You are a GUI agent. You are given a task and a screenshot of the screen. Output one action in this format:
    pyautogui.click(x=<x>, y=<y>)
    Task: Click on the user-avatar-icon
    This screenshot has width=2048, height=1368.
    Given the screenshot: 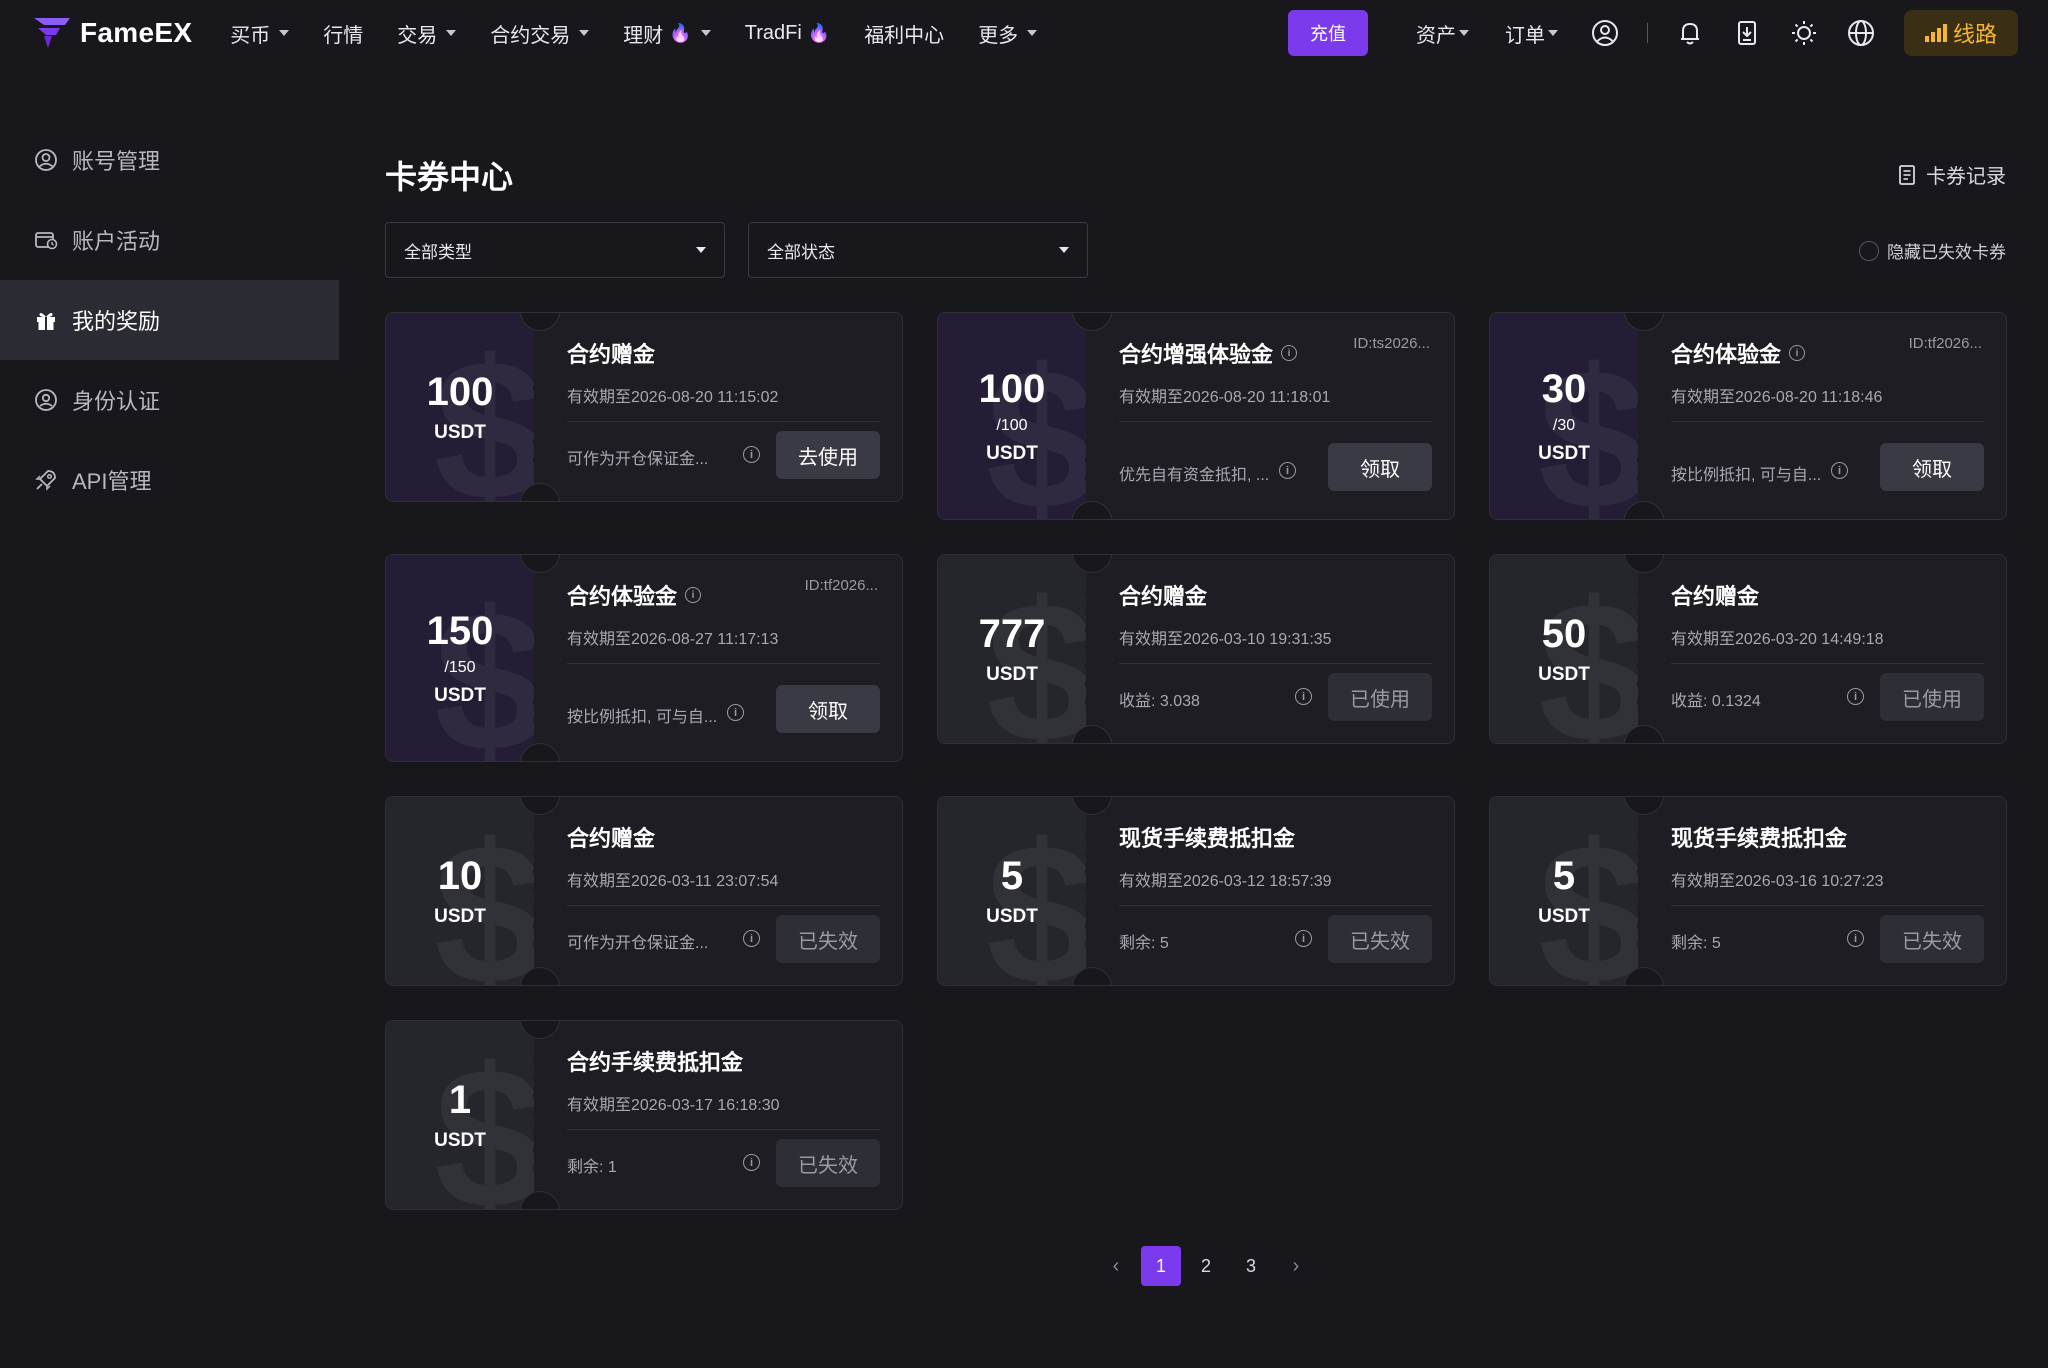 What is the action you would take?
    pyautogui.click(x=1605, y=33)
    